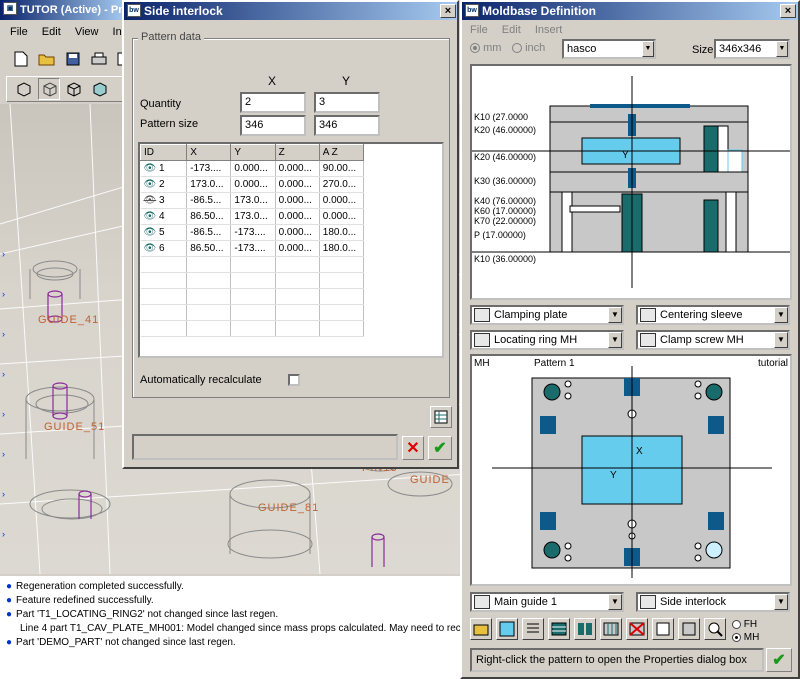 The width and height of the screenshot is (800, 679). I want to click on save-component-button, so click(507, 629).